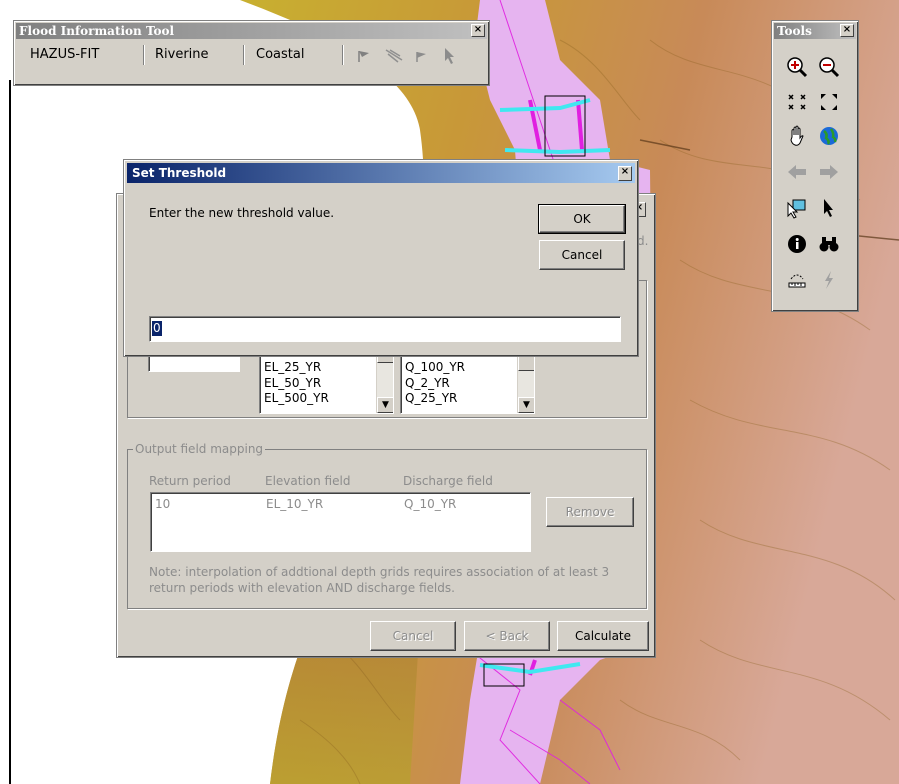 The image size is (899, 784). What do you see at coordinates (829, 67) in the screenshot?
I see `zoom-out-icon` at bounding box center [829, 67].